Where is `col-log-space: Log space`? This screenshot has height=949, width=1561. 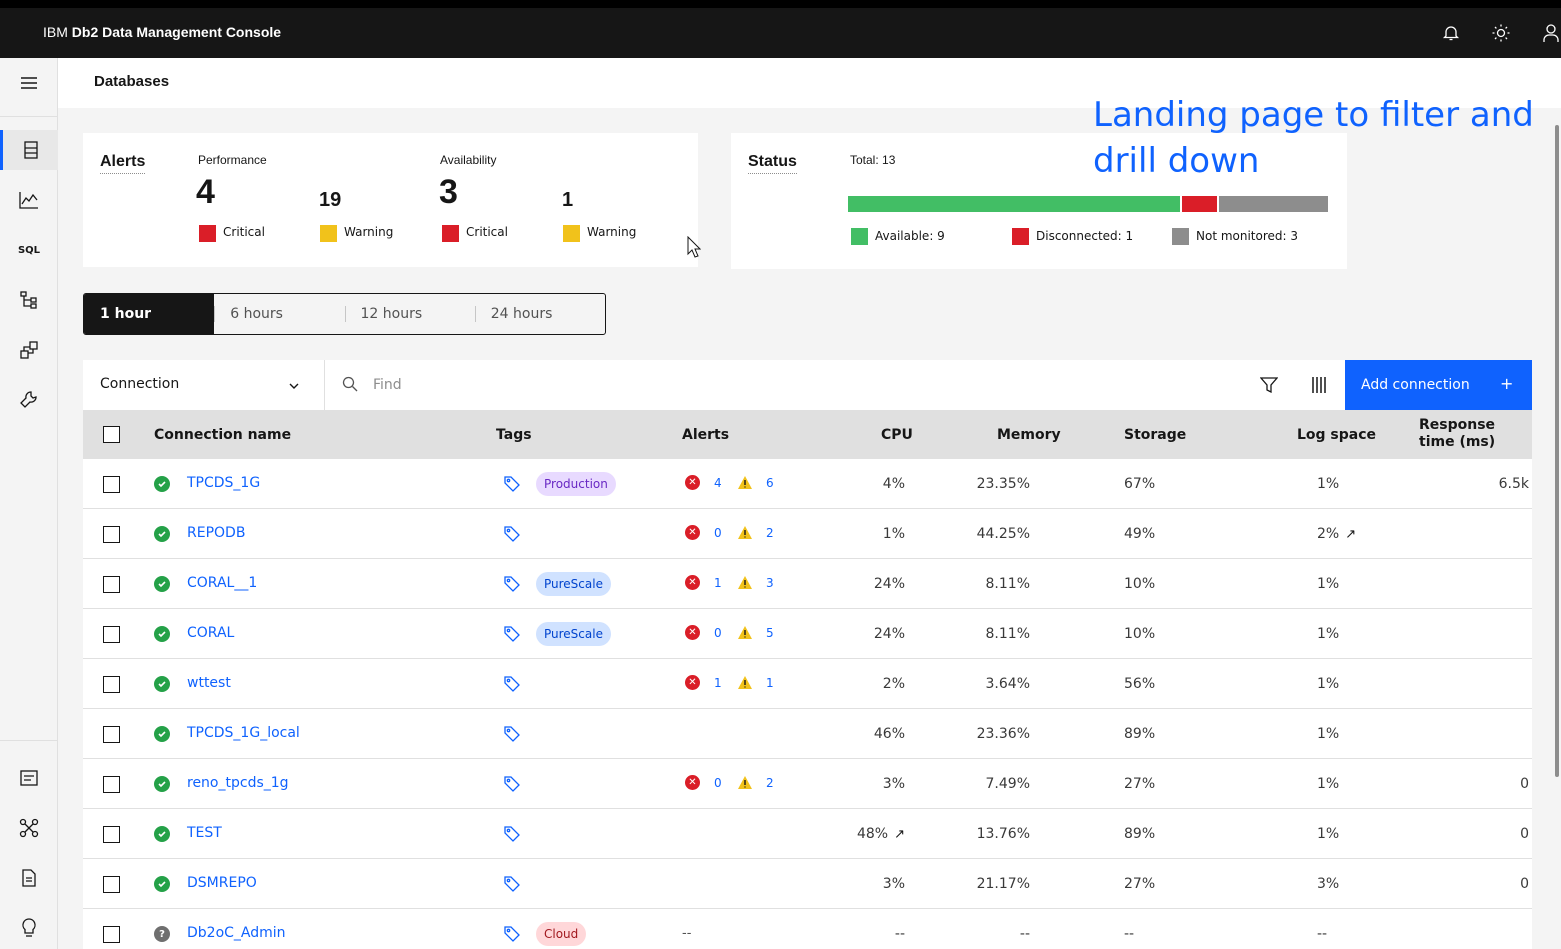
col-log-space: Log space is located at coordinates (1336, 435).